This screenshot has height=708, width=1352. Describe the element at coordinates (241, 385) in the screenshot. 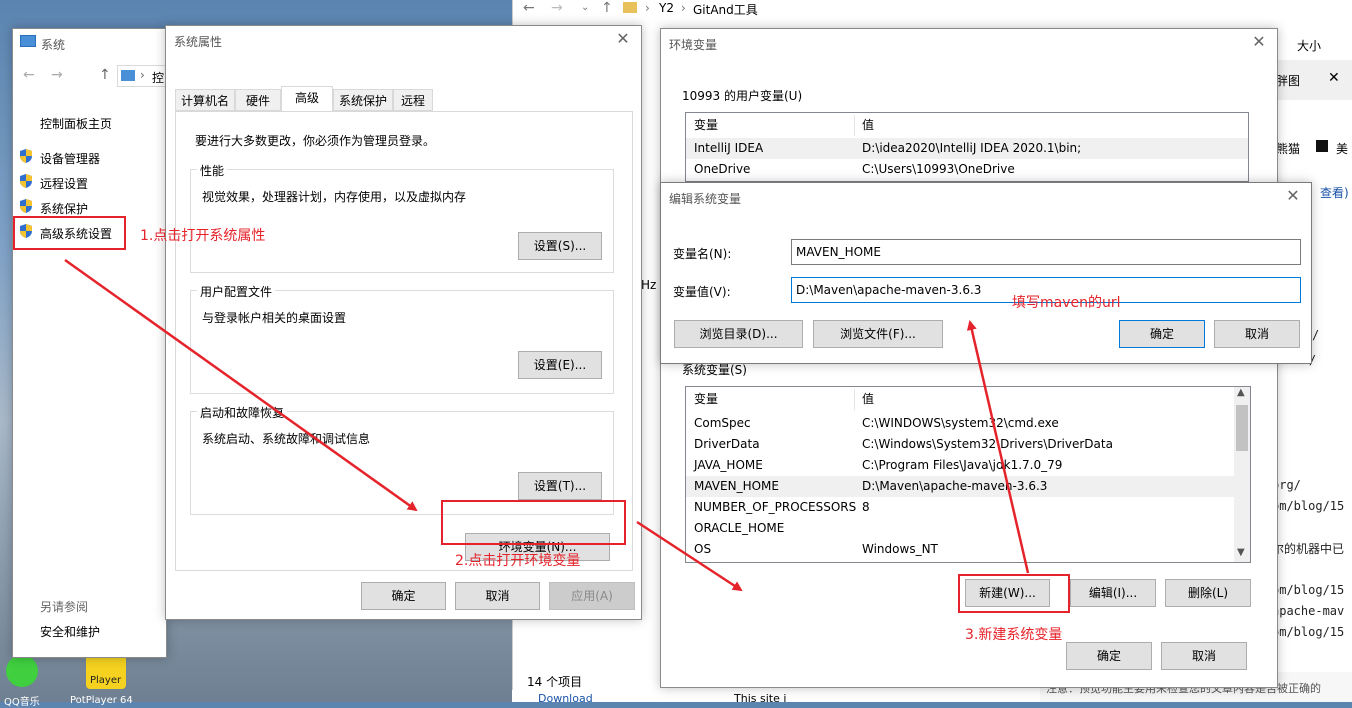

I see `arrow-to-env-button` at that location.